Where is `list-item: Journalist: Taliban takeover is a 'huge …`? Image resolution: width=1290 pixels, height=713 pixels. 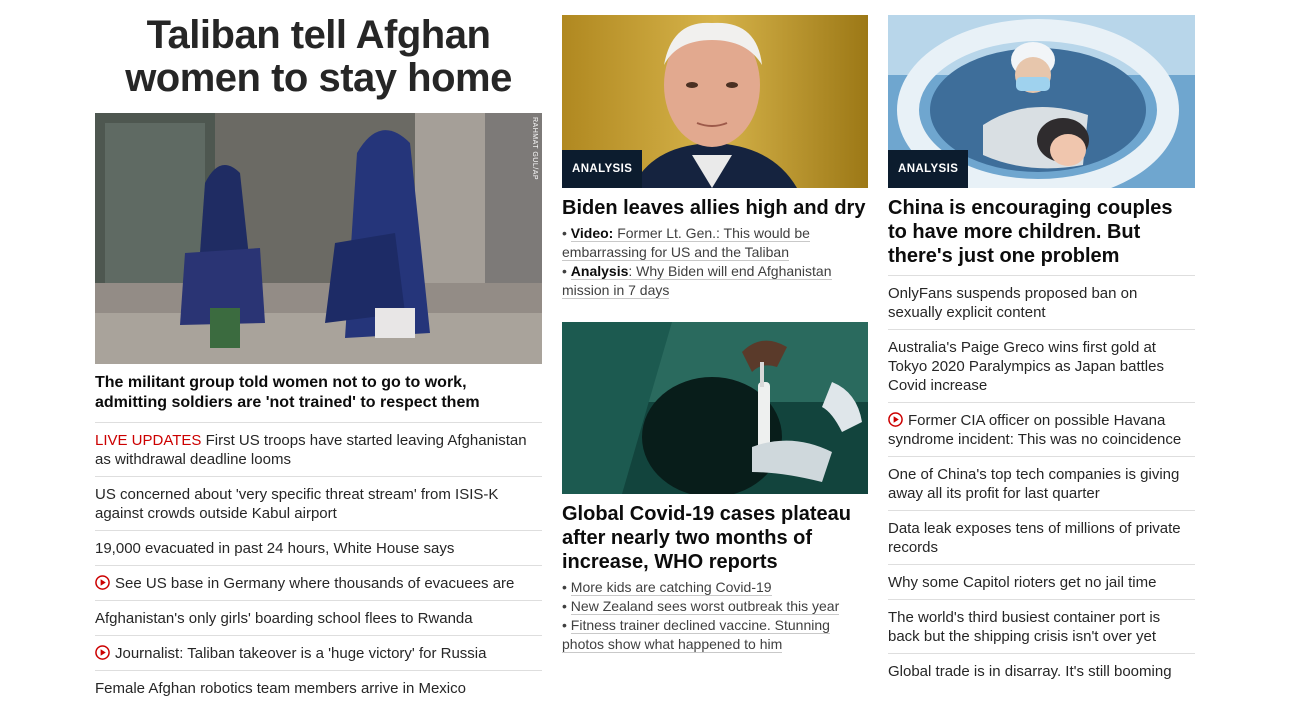
list-item: Journalist: Taliban takeover is a 'huge … is located at coordinates (318, 652).